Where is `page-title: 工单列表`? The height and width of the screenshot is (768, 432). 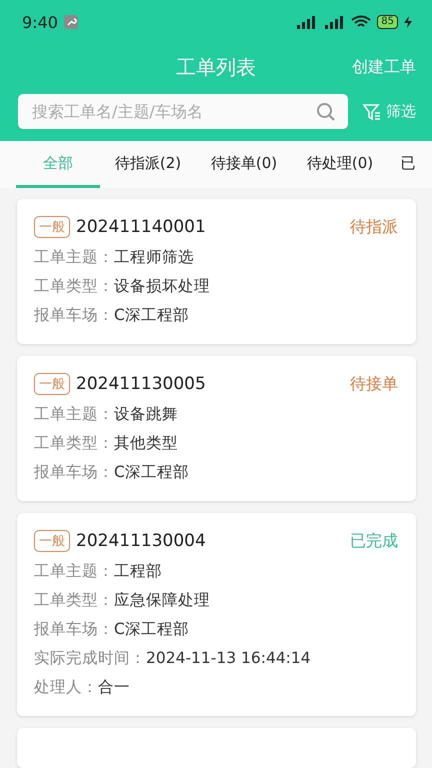 page-title: 工单列表 is located at coordinates (216, 67).